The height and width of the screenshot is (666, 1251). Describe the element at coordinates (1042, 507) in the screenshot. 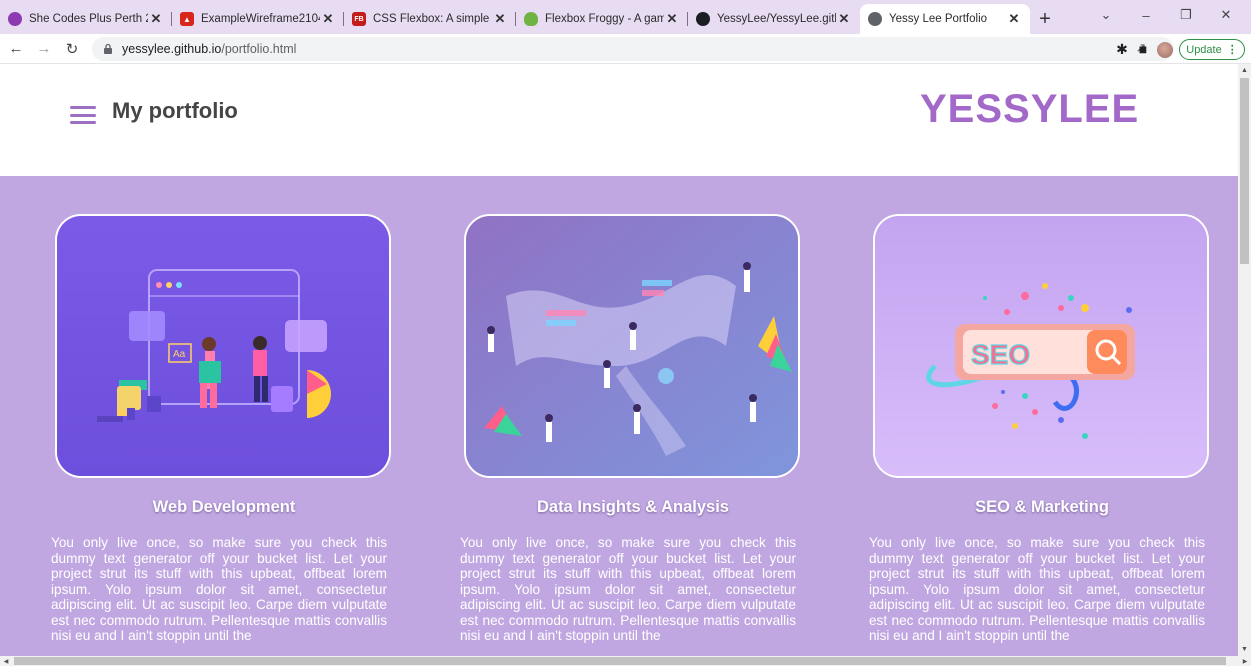

I see `card-title: SEO & Marketing` at that location.